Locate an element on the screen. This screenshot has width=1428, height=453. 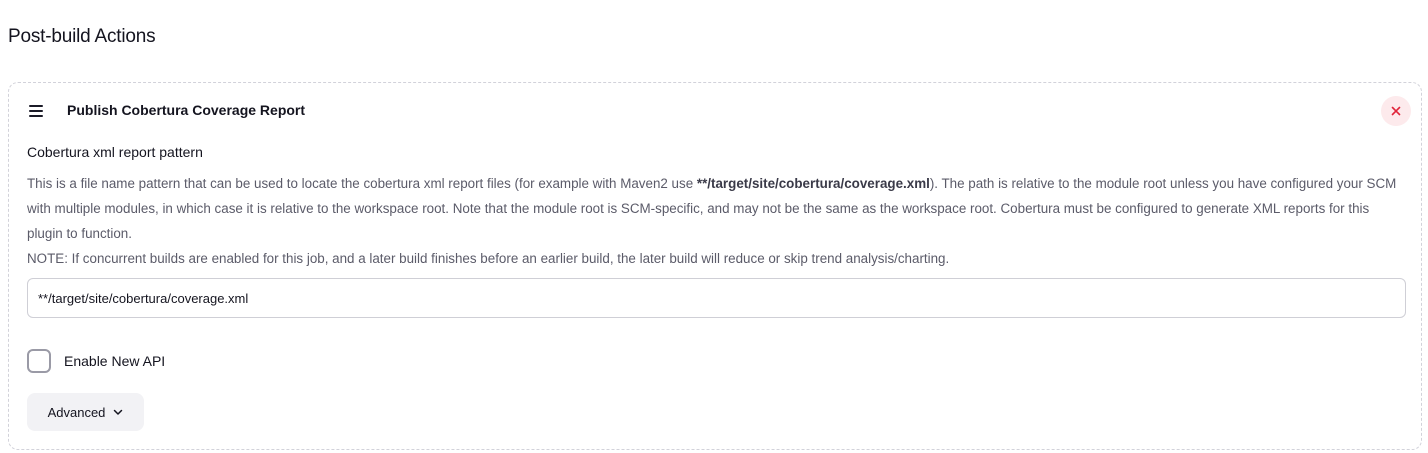
card-title: Publish Cobertura Coverage Report is located at coordinates (186, 110).